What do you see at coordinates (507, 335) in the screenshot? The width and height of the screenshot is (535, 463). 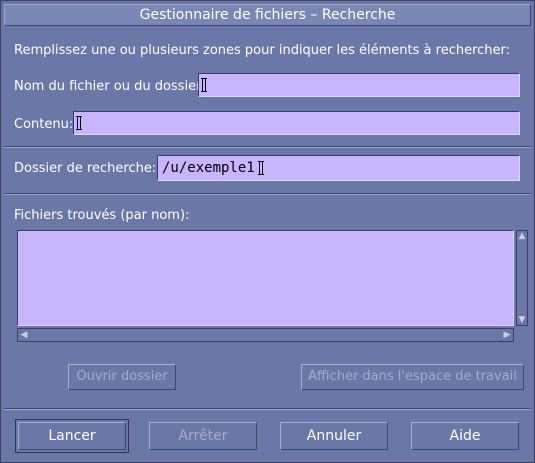 I see `scroll-right-icon: ▶` at bounding box center [507, 335].